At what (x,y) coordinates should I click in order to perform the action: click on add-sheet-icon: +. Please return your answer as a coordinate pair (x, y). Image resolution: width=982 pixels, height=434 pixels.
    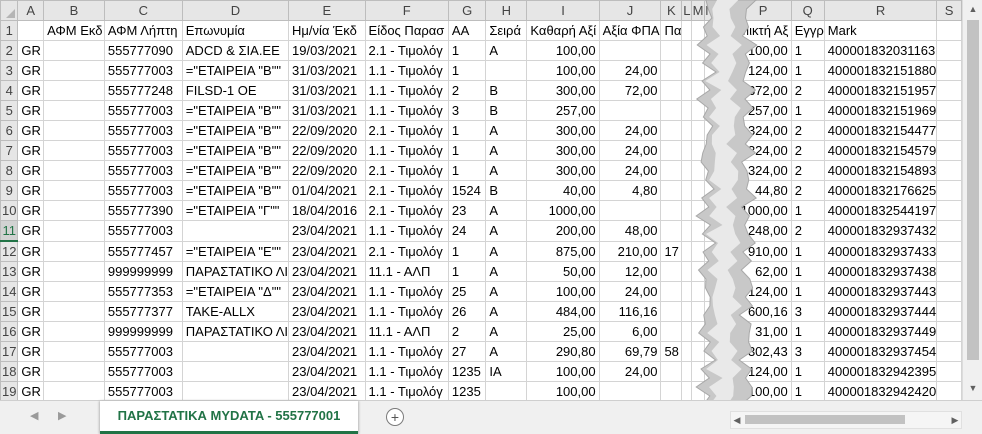
    Looking at the image, I should click on (395, 417).